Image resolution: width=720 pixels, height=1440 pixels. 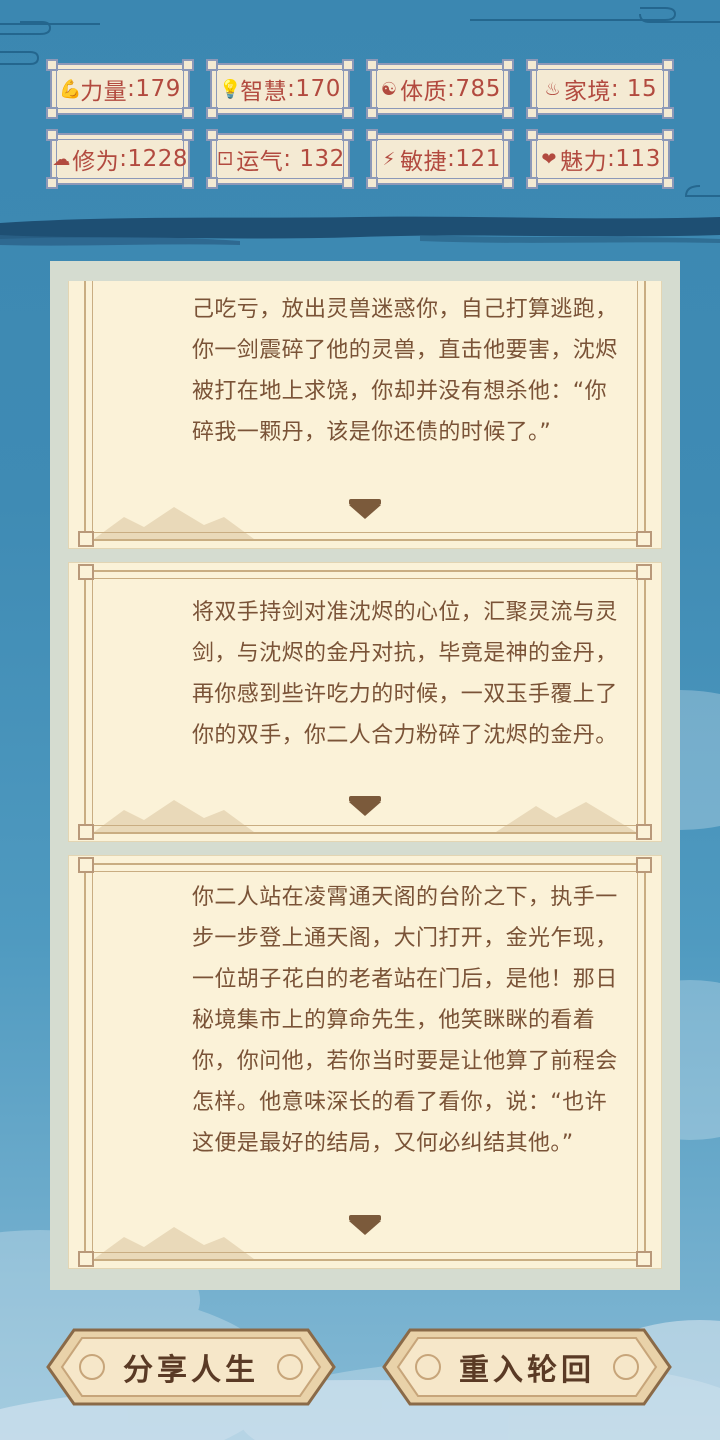 I want to click on stat-label: 修为, so click(x=96, y=162).